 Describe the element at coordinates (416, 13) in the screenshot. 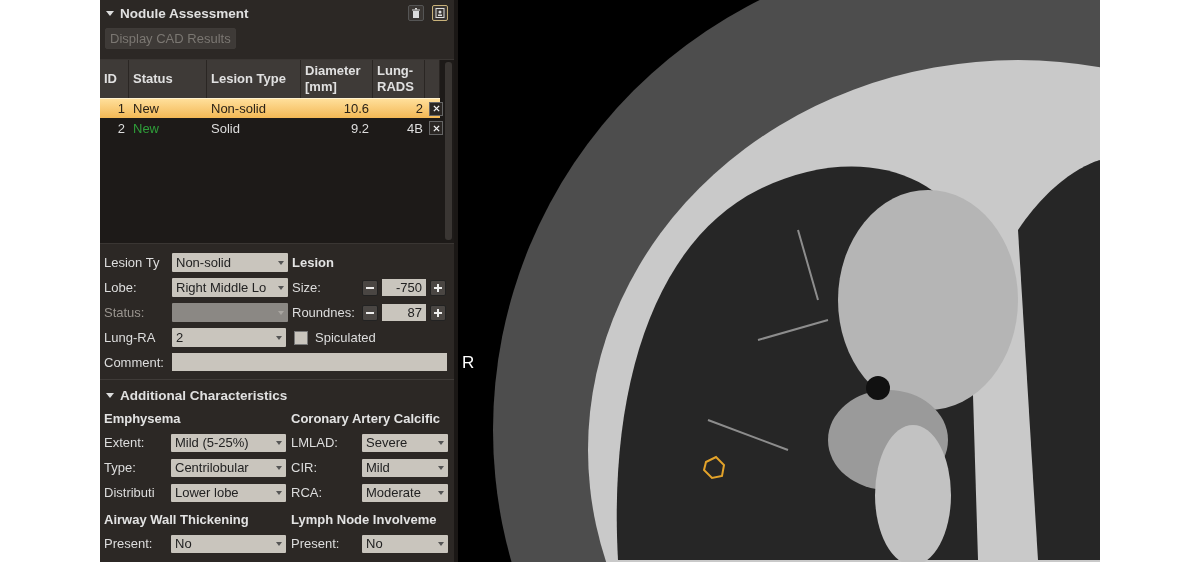

I see `trash-icon` at that location.